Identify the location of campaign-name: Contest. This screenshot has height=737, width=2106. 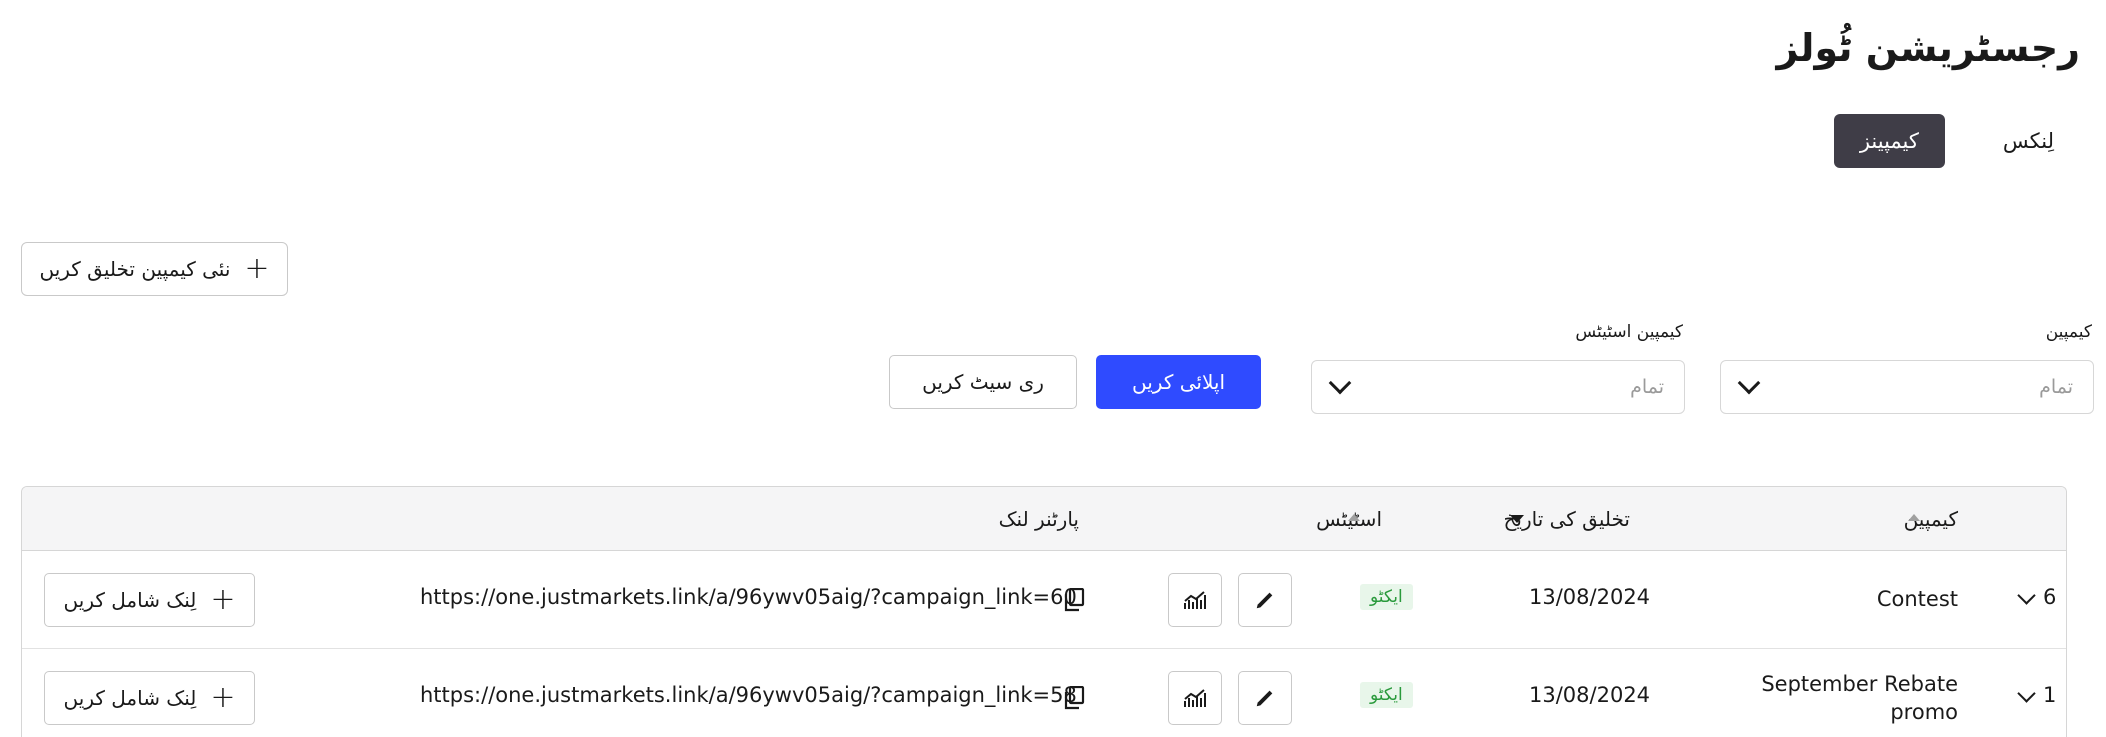
(1917, 599).